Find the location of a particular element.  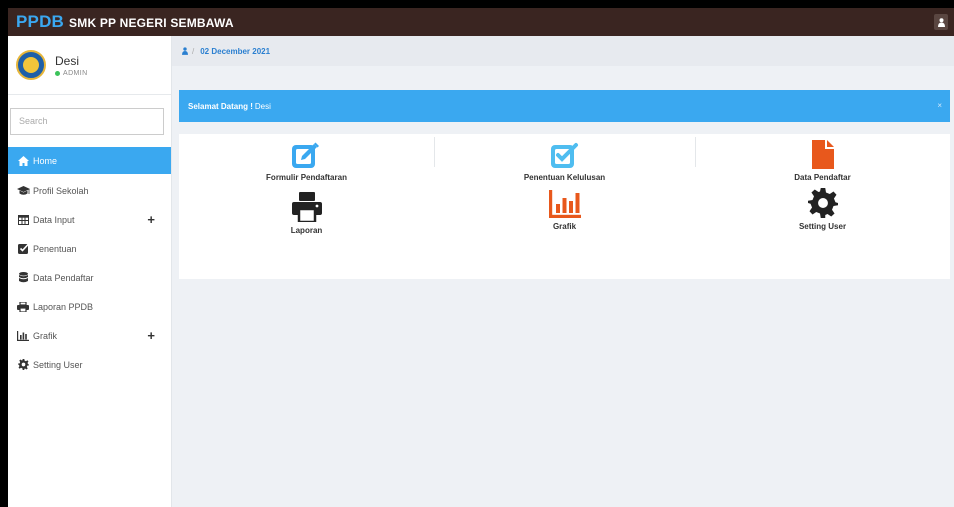

sidebar-item-label: Setting User is located at coordinates (58, 364).